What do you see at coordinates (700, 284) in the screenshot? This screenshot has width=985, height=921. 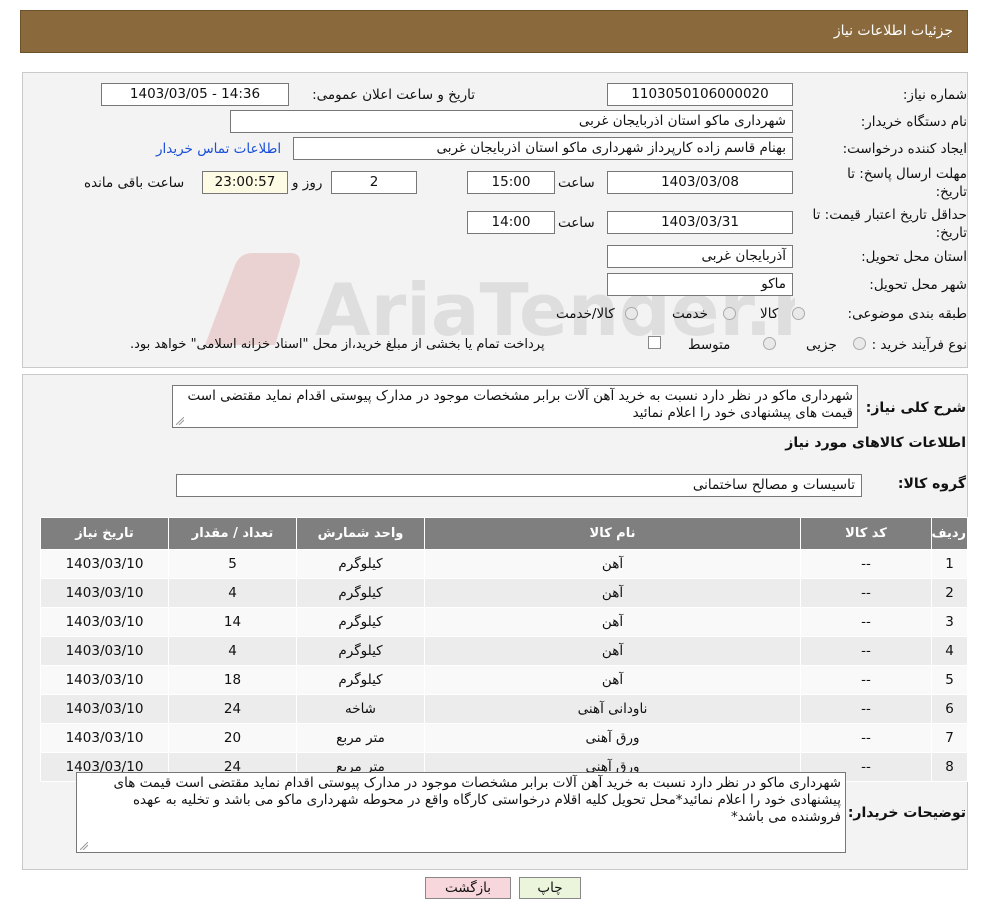 I see `city-field: ماکو` at bounding box center [700, 284].